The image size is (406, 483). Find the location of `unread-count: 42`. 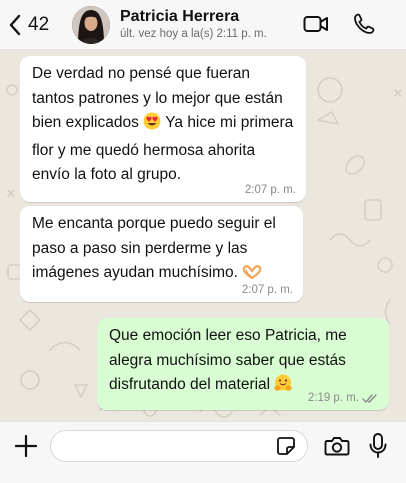

unread-count: 42 is located at coordinates (39, 24).